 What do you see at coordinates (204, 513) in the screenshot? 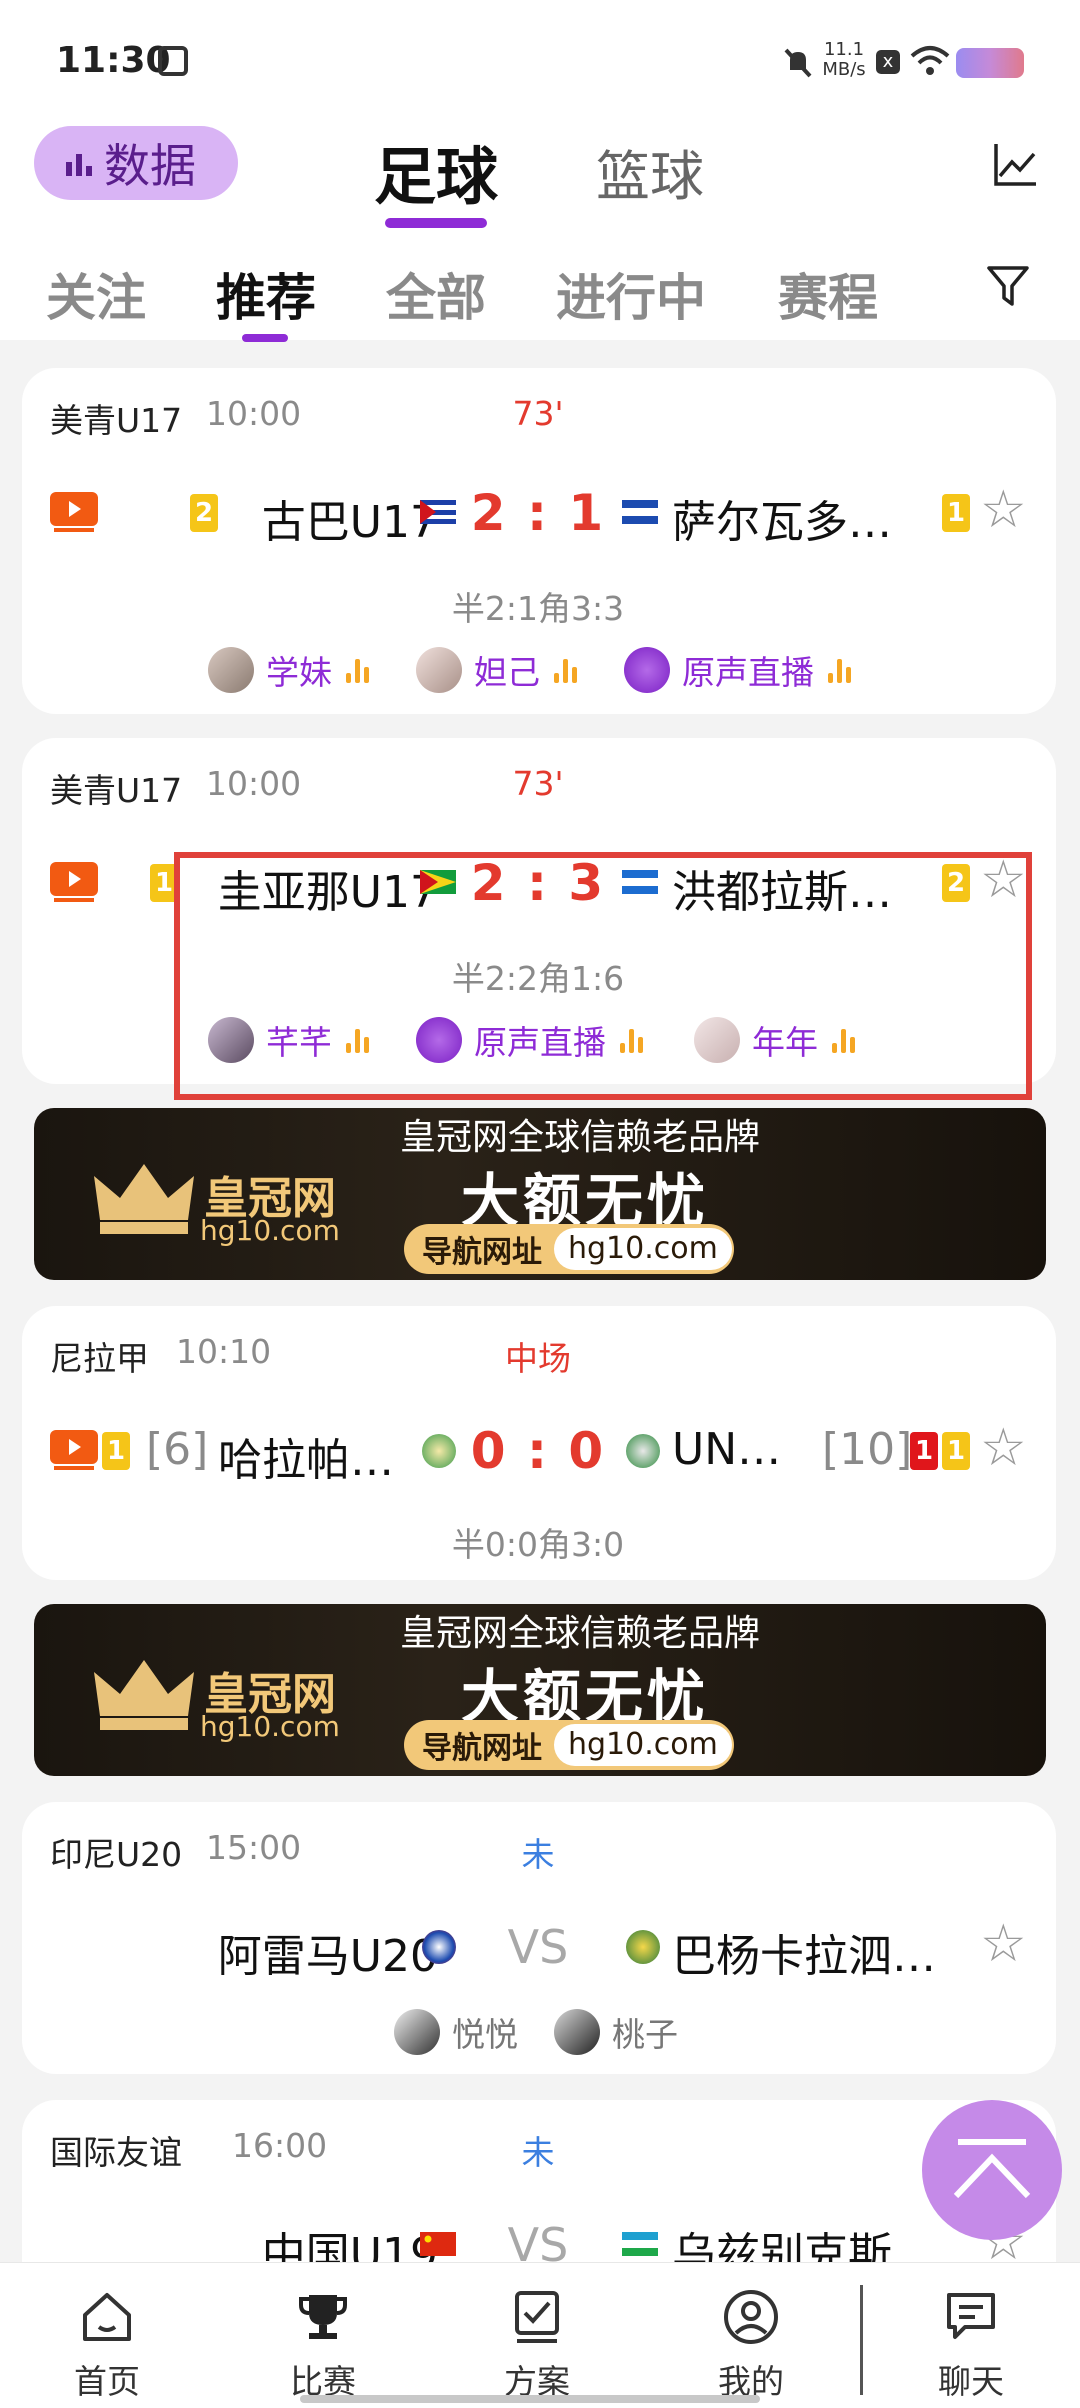
I see `home-yellow-card: 2` at bounding box center [204, 513].